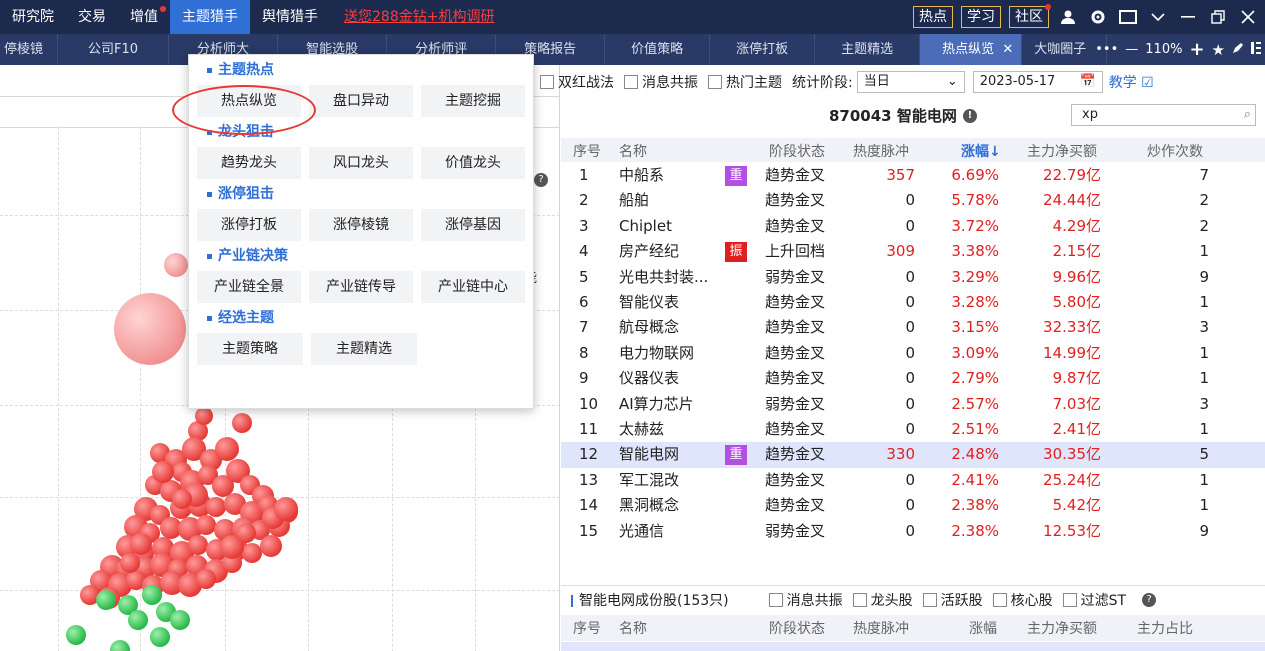 This screenshot has width=1265, height=651. Describe the element at coordinates (249, 163) in the screenshot. I see `menu-item-trend-leader: 趋势龙头` at that location.